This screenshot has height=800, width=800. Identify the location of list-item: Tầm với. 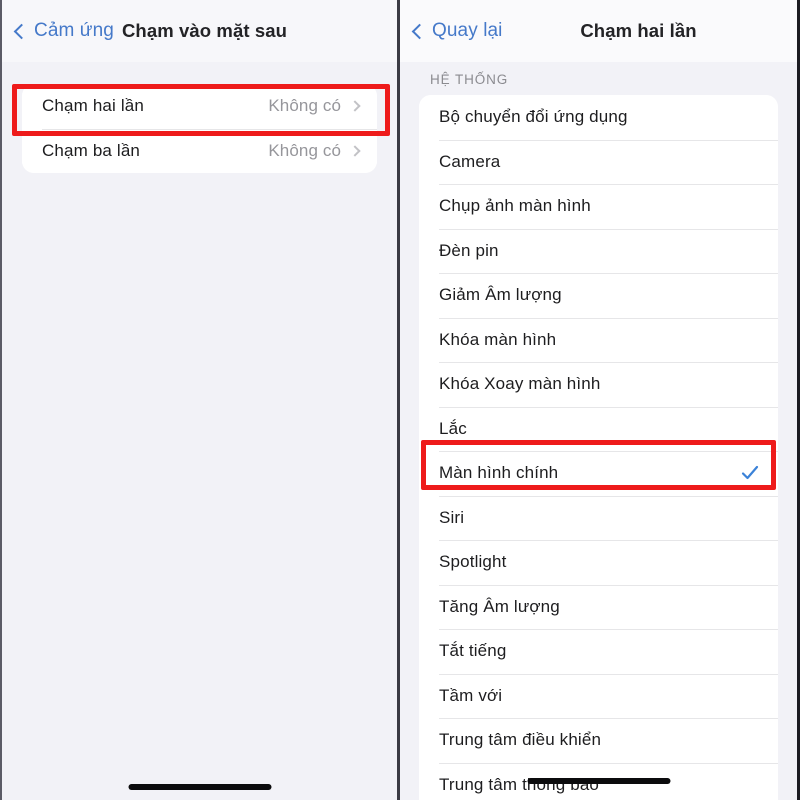
(598, 695).